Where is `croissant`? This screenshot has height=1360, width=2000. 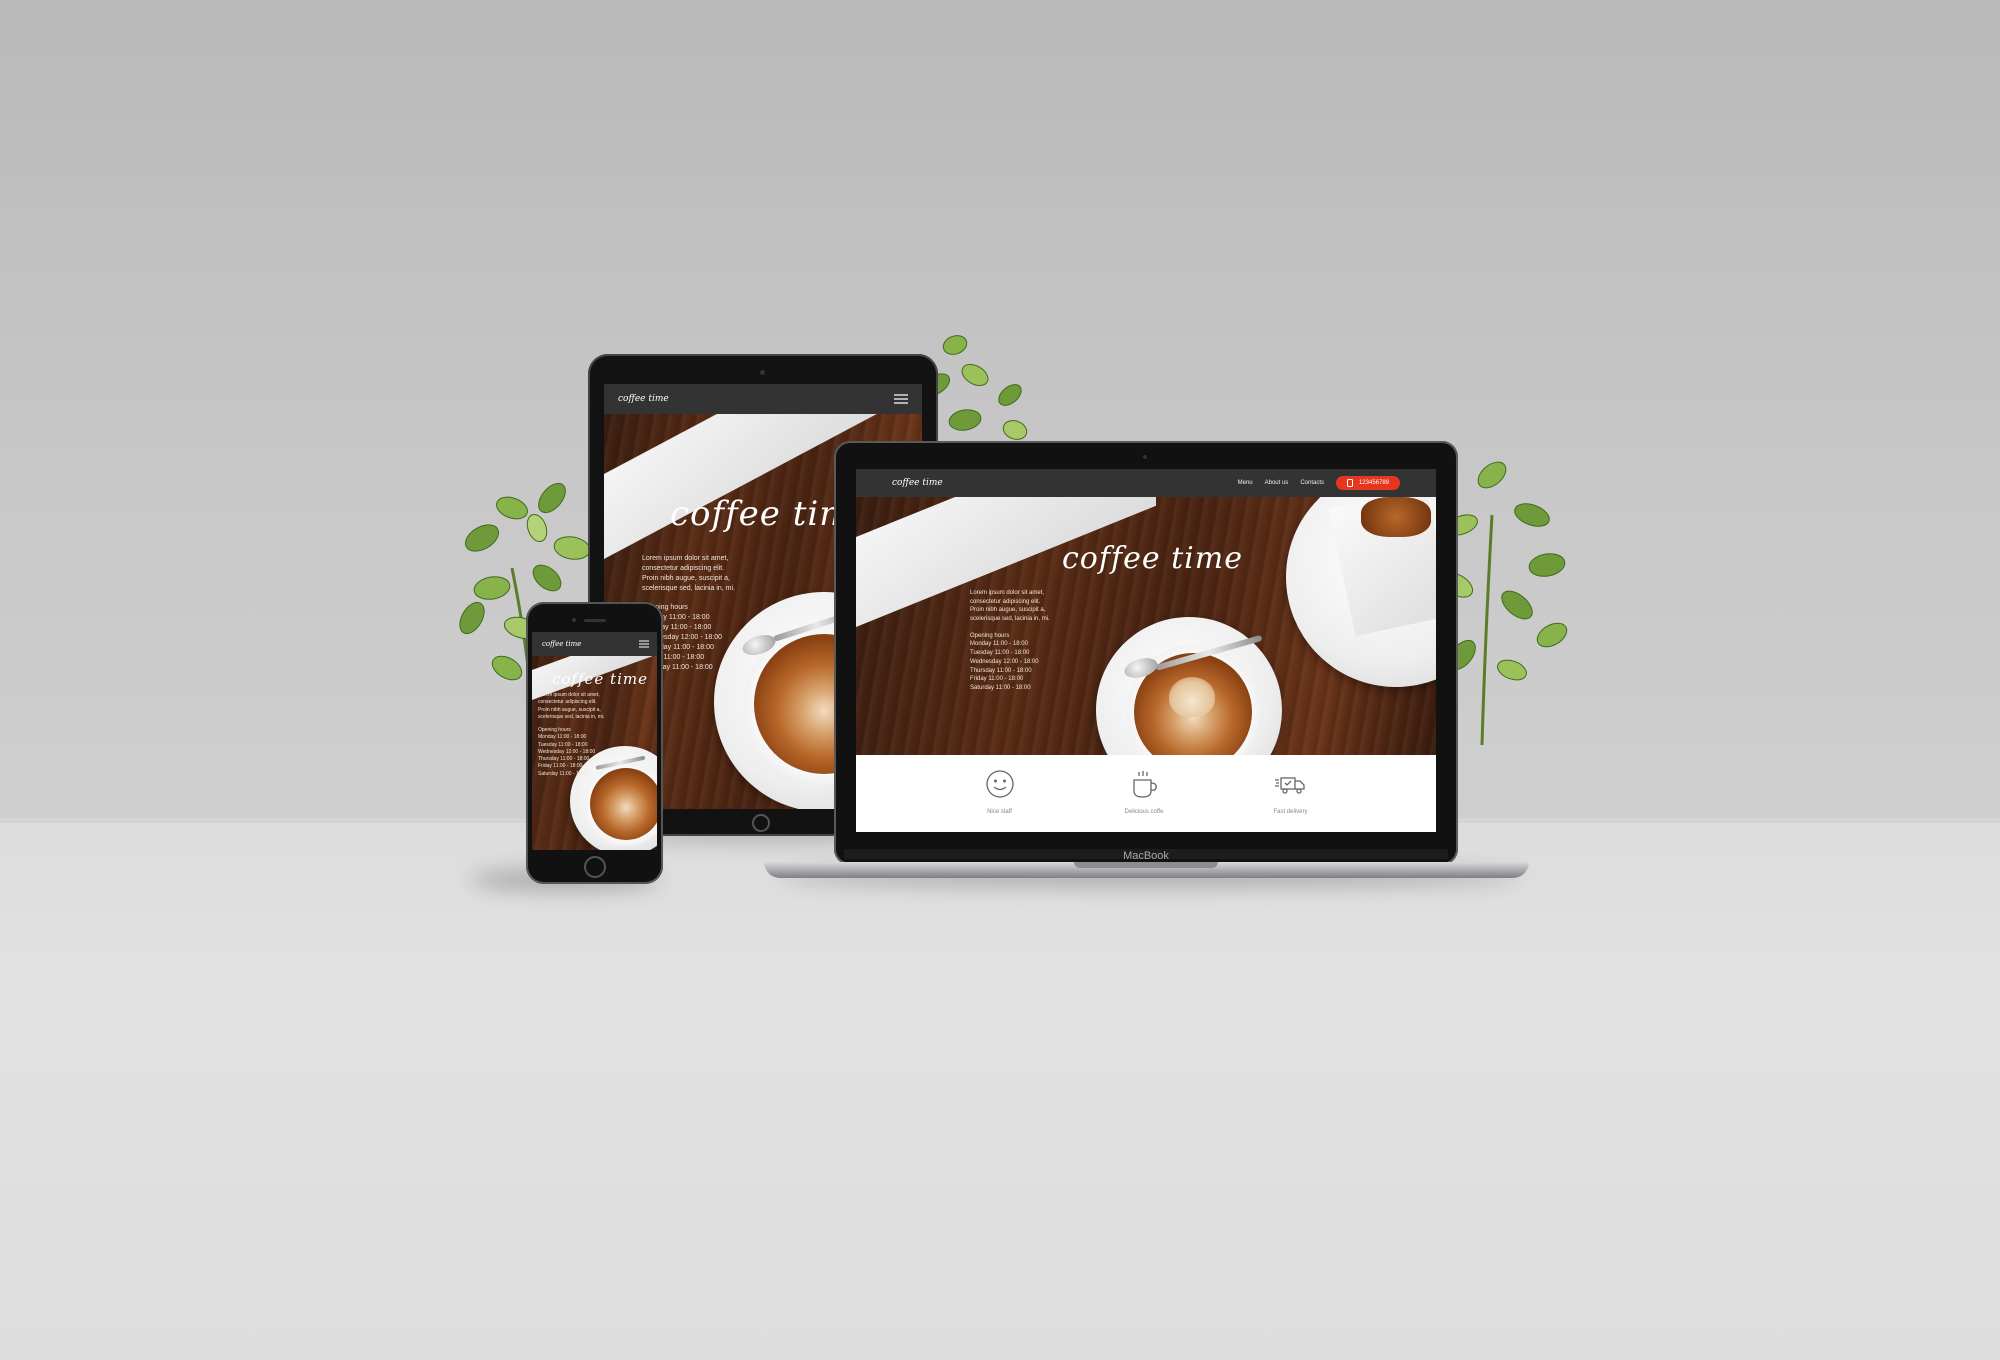
croissant is located at coordinates (1396, 517).